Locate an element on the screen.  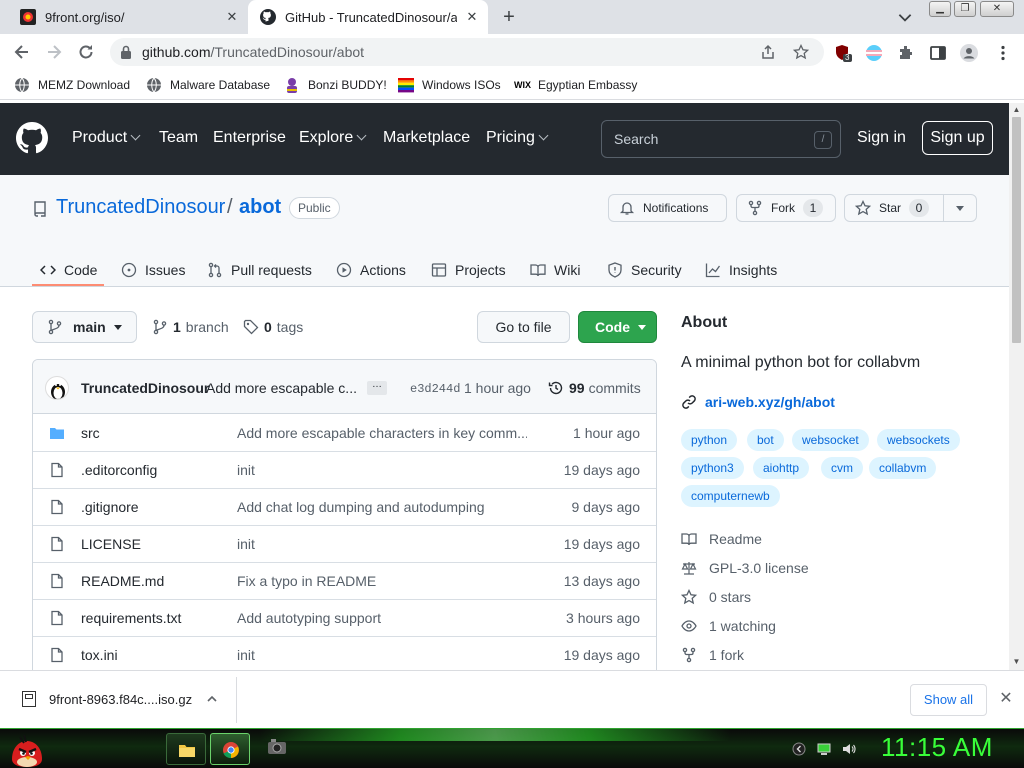
file-commit-message-link: Add chat log dumping and autodumping is located at coordinates (382, 507).